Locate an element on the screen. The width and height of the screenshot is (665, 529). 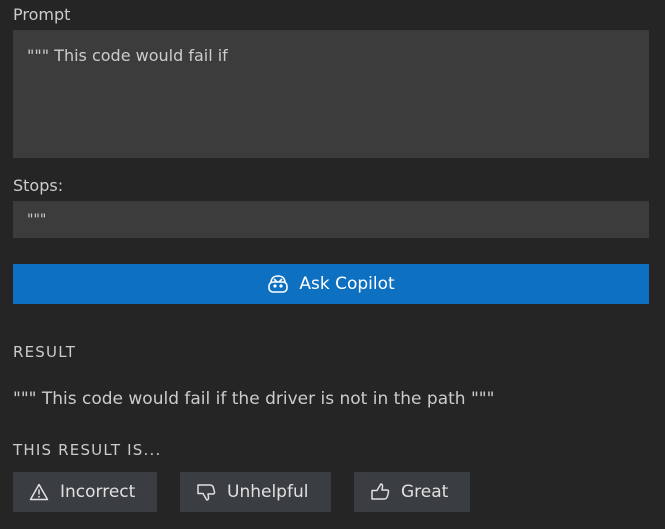
unhelpful-label: Unhelpful is located at coordinates (268, 492).